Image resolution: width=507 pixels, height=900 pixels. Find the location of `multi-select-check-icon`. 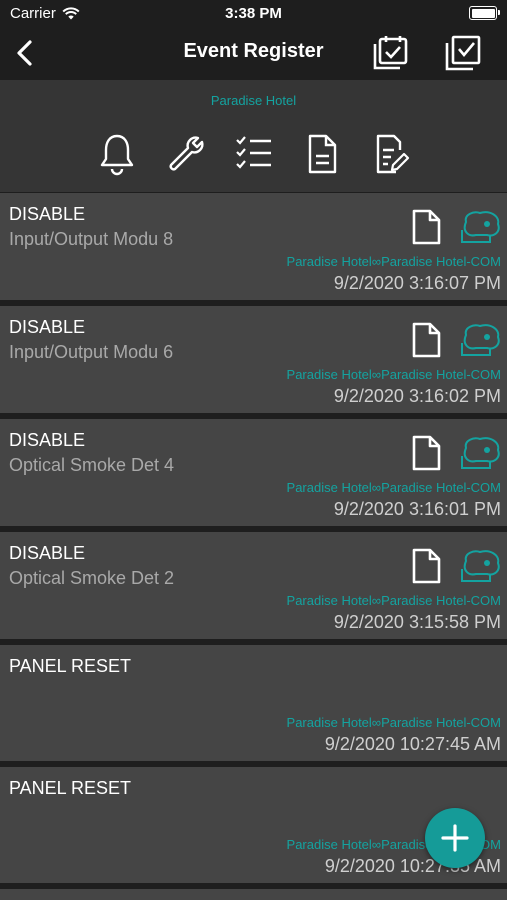

multi-select-check-icon is located at coordinates (463, 53).